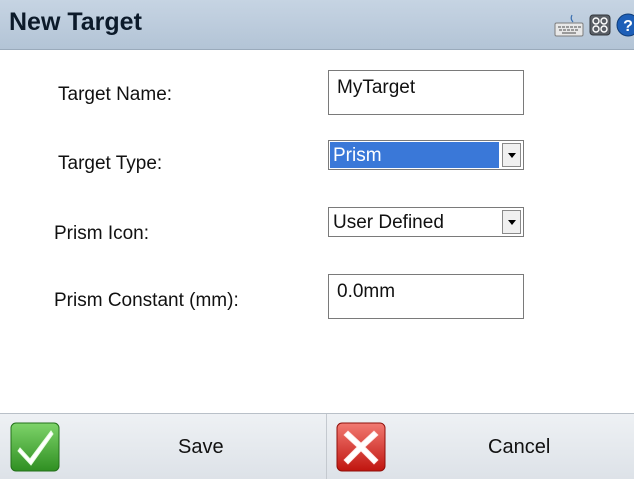  Describe the element at coordinates (361, 447) in the screenshot. I see `x-icon` at that location.